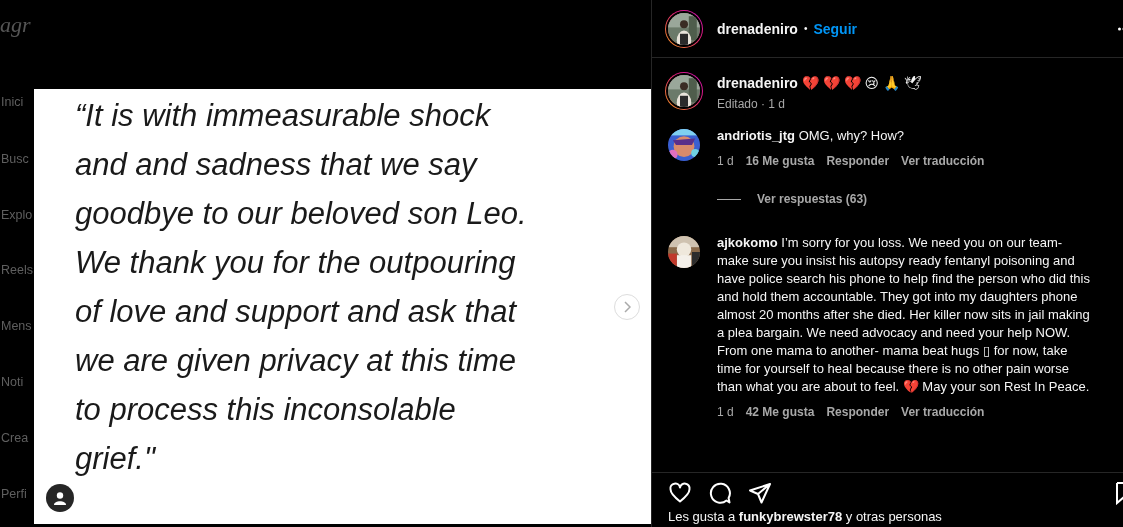 The image size is (1123, 527). Describe the element at coordinates (780, 161) in the screenshot. I see `likes-count: 16 Me gusta` at that location.